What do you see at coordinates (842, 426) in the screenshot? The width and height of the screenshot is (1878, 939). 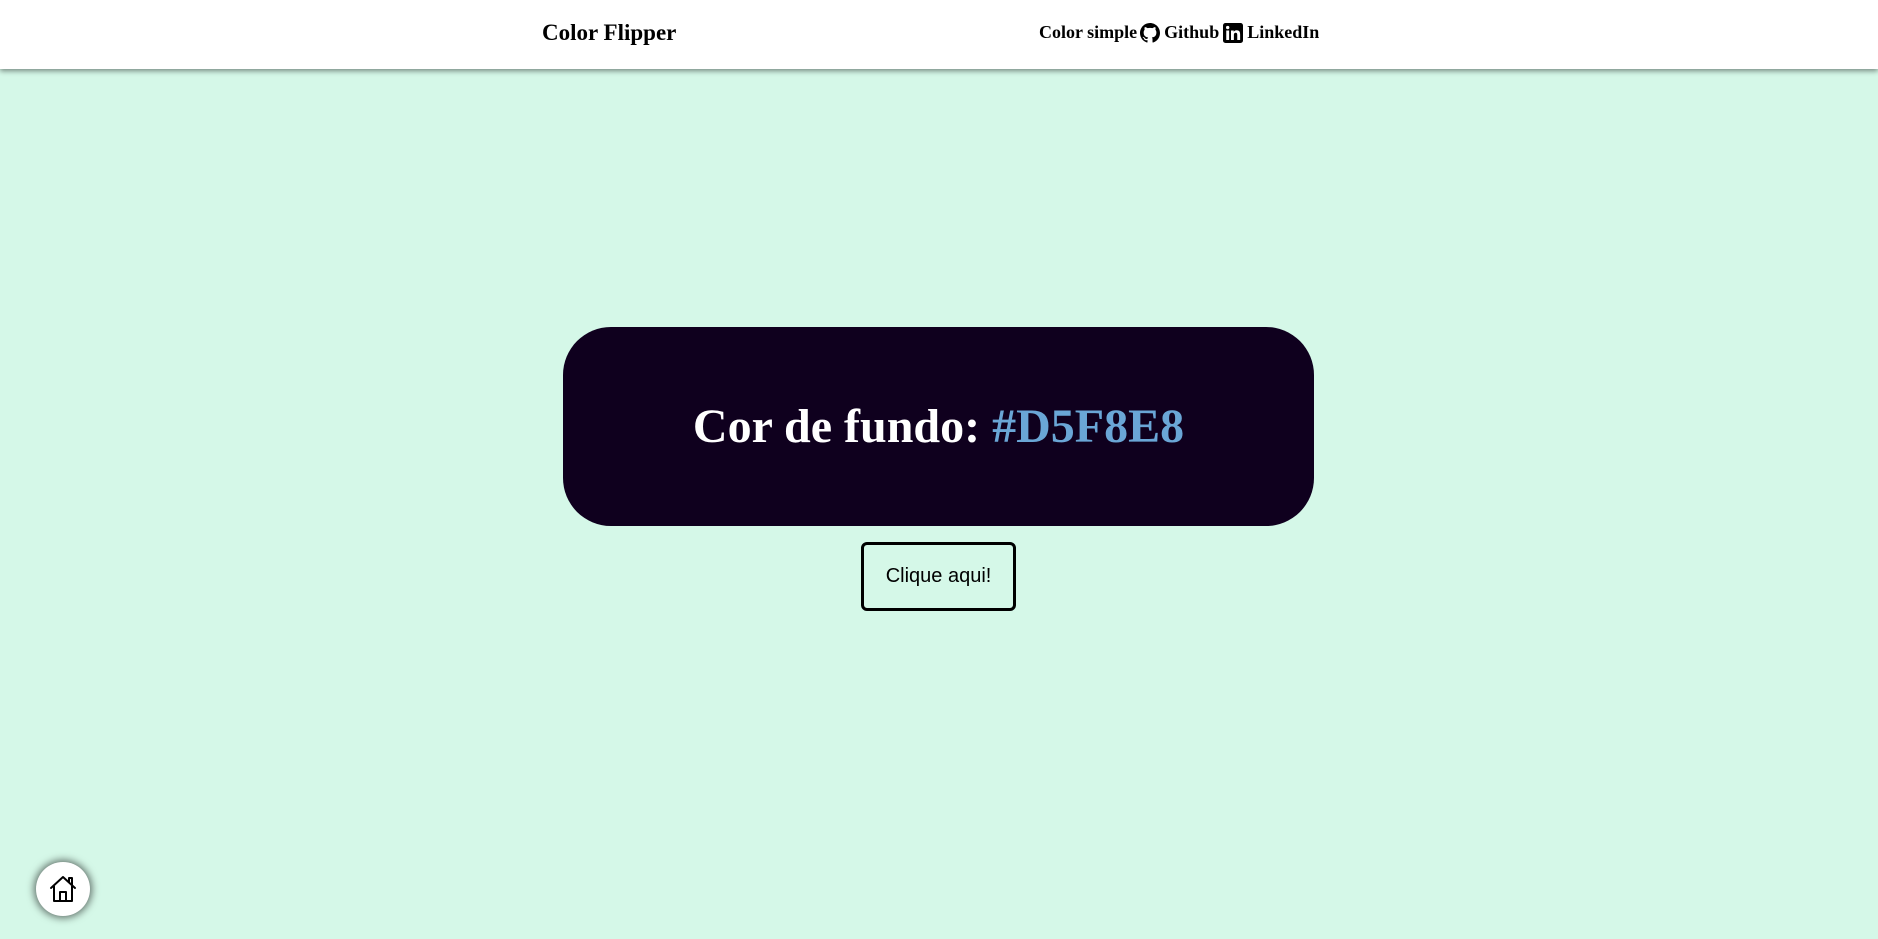 I see `background-color-label: Cor de fundo:` at bounding box center [842, 426].